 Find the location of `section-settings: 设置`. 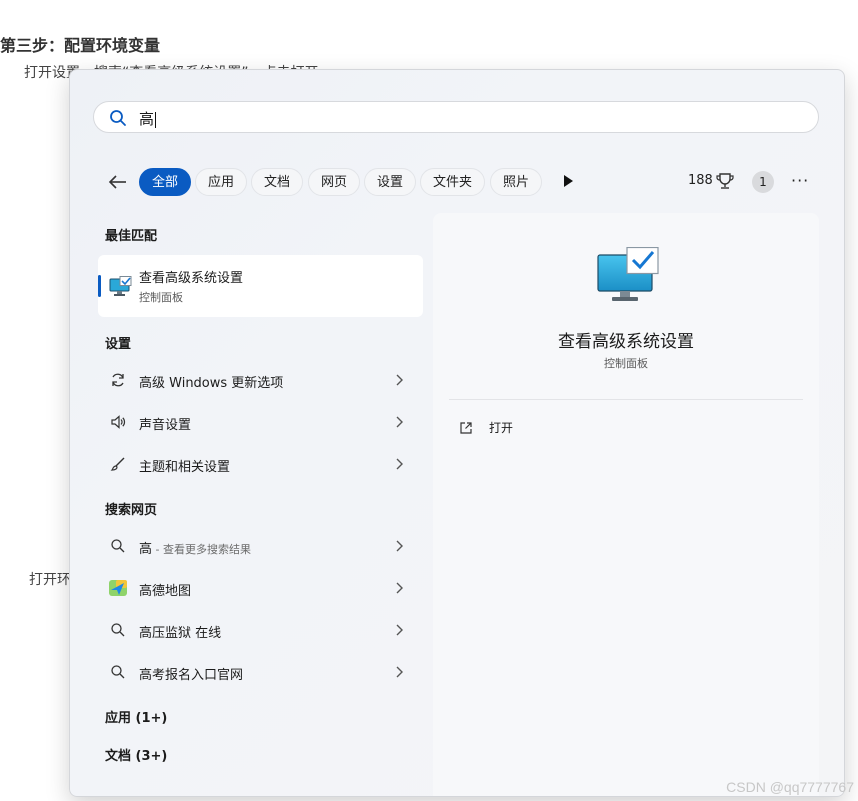

section-settings: 设置 is located at coordinates (118, 344).